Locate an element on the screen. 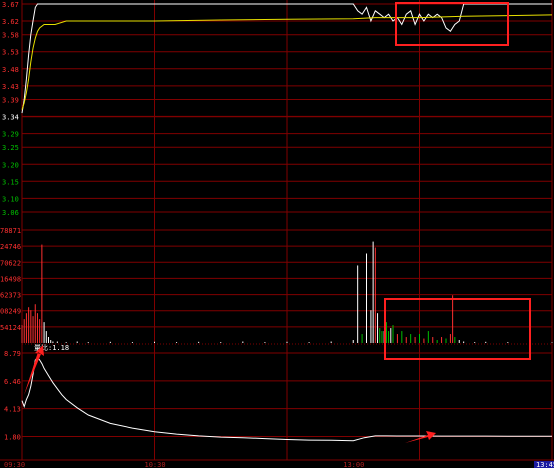  volume-tick-label: 08249 is located at coordinates (10, 312).